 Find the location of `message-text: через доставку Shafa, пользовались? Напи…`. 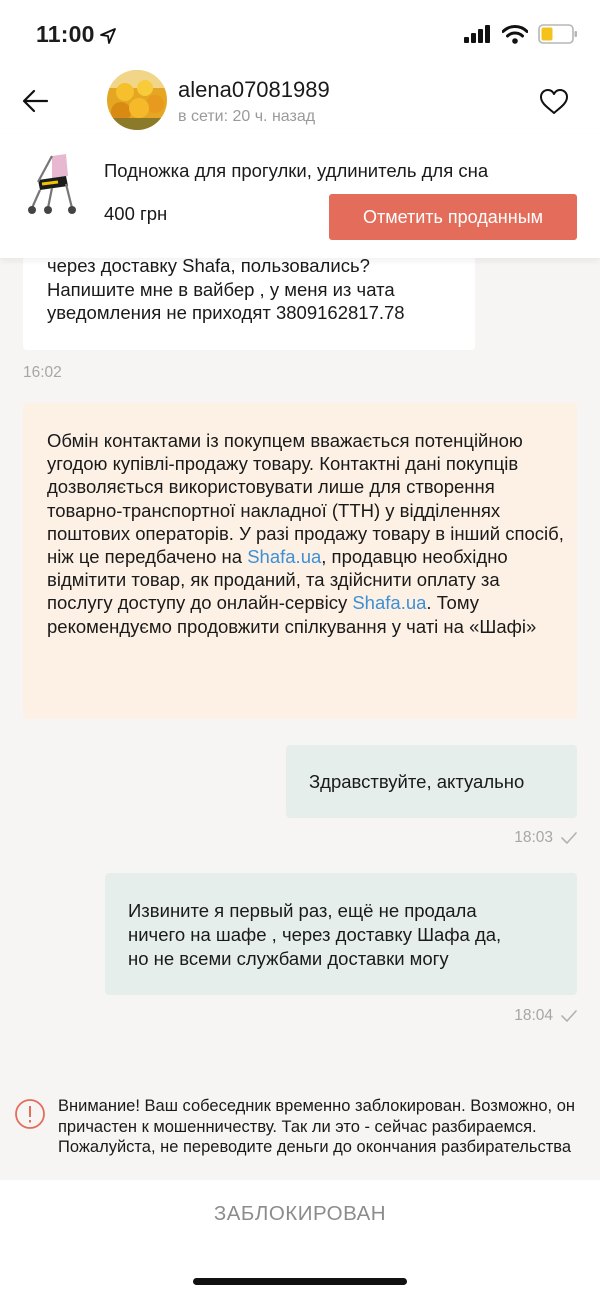

message-text: через доставку Shafa, пользовались? Напи… is located at coordinates (226, 289).